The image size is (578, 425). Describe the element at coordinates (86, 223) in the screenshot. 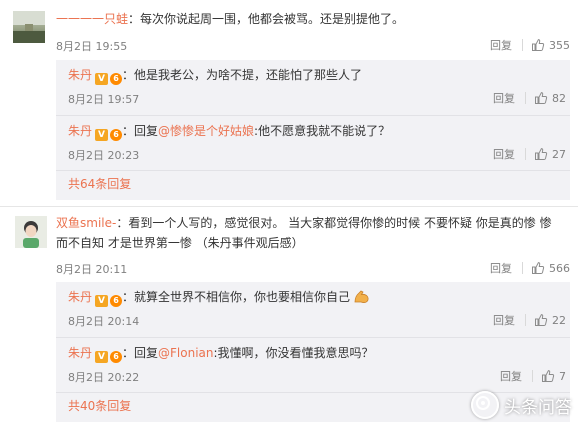

I see `username-link: 双鱼smile-` at that location.